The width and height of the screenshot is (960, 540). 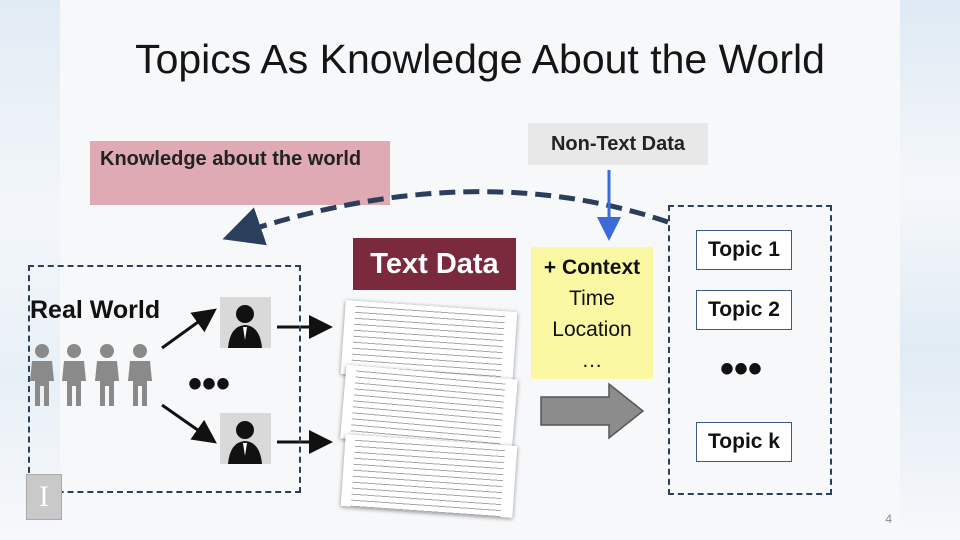 I want to click on page-number: 4, so click(x=888, y=519).